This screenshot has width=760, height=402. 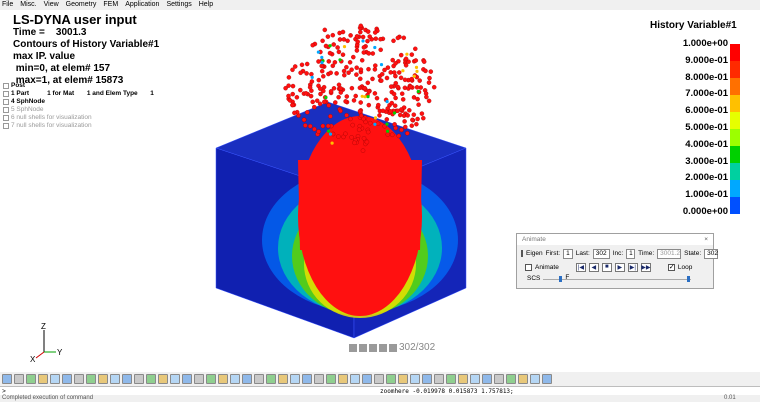 I want to click on color-icon, so click(x=463, y=379).